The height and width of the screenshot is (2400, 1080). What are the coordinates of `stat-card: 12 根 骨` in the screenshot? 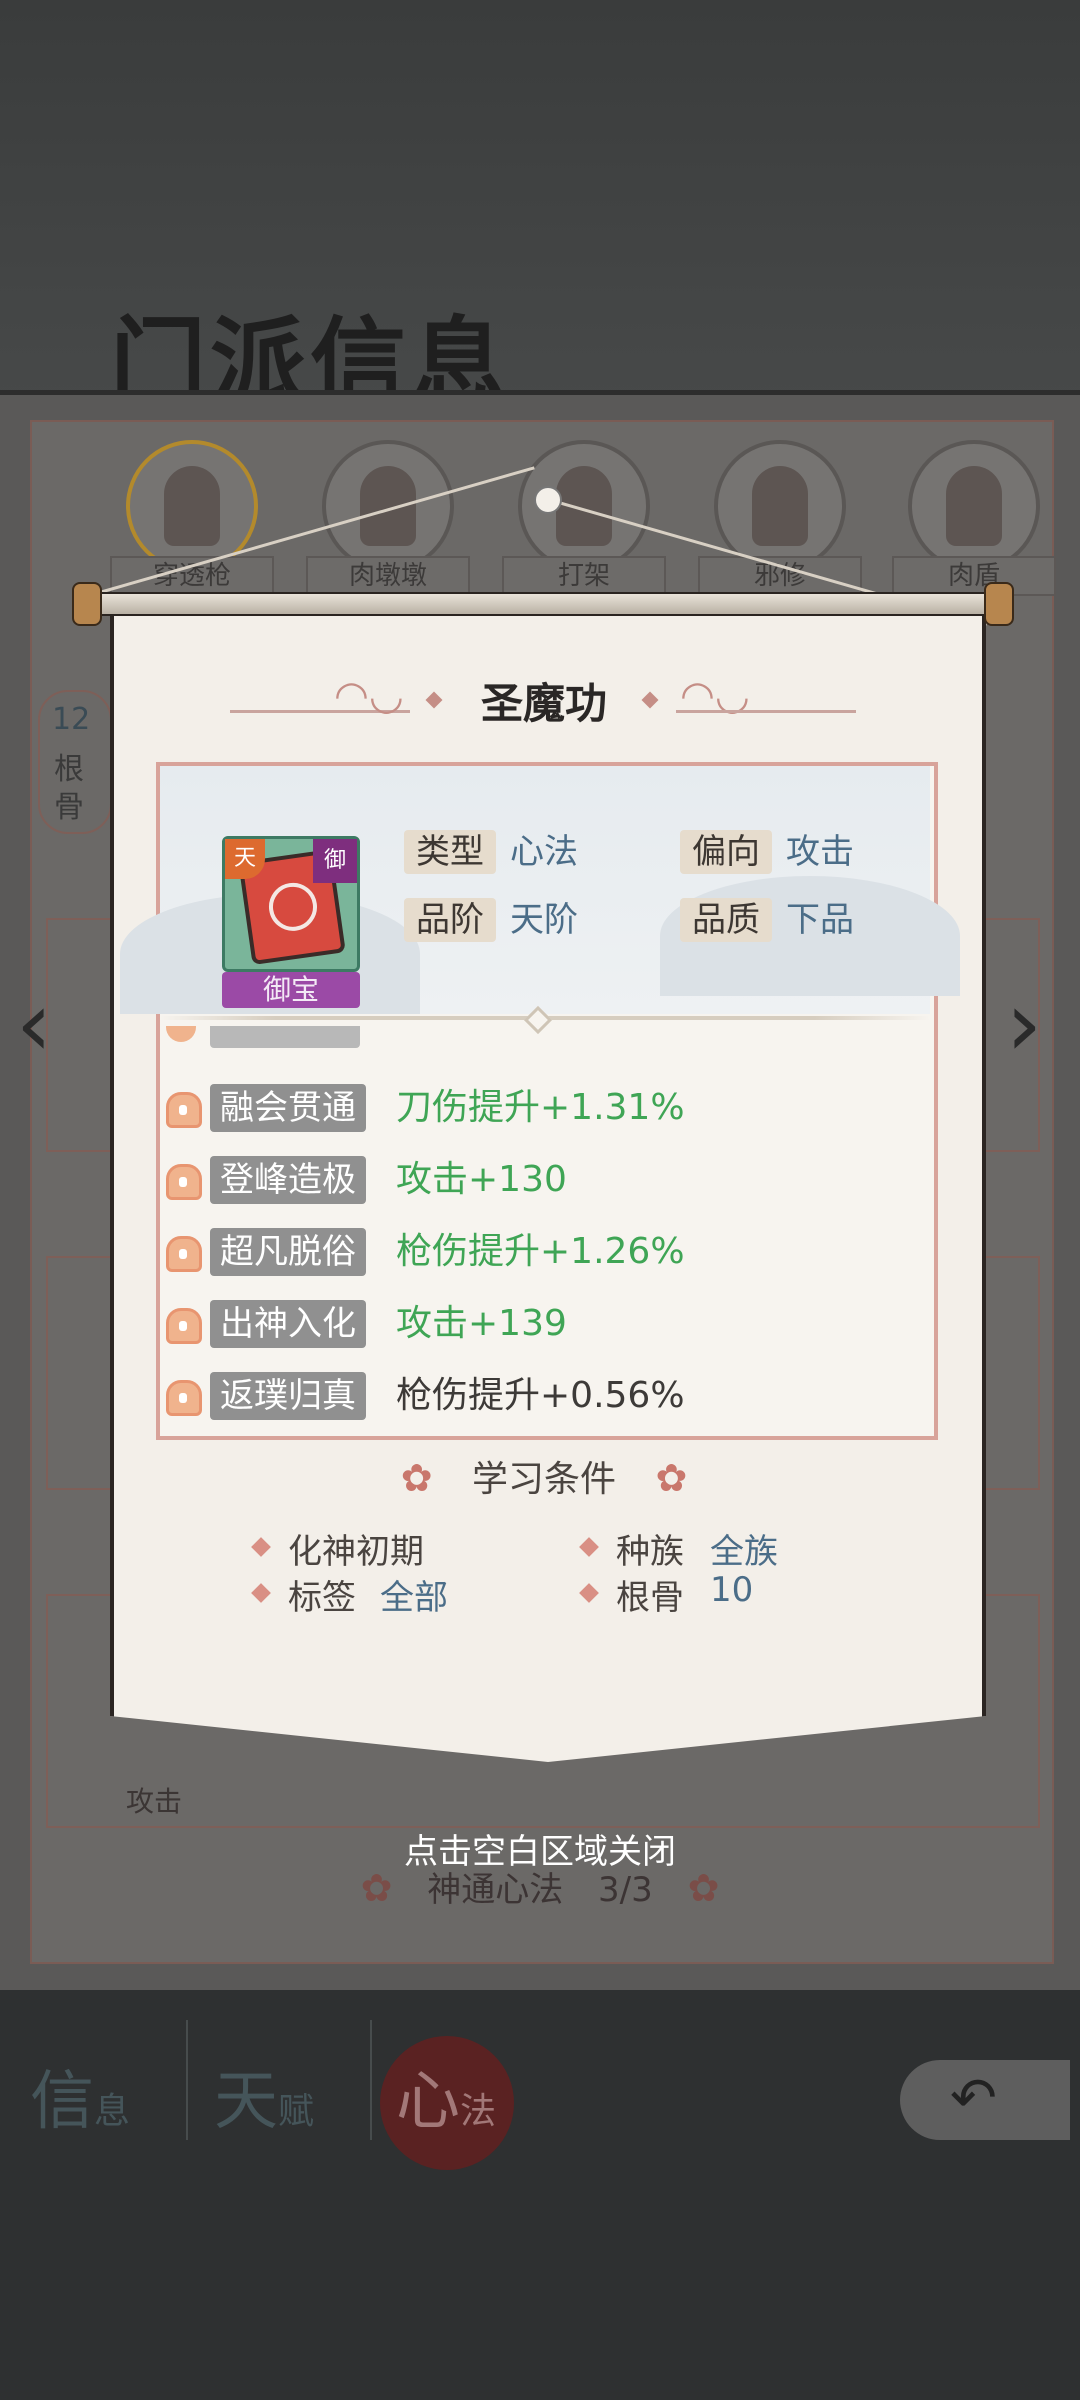 It's located at (75, 762).